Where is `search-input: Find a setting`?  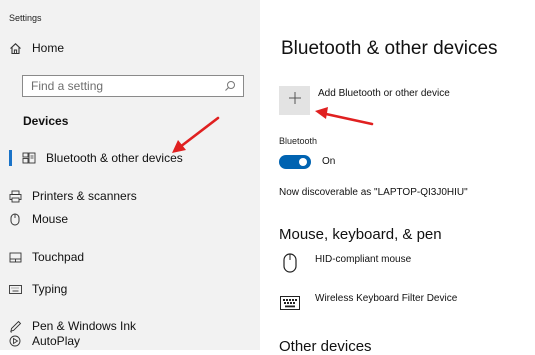
search-input: Find a setting is located at coordinates (133, 86).